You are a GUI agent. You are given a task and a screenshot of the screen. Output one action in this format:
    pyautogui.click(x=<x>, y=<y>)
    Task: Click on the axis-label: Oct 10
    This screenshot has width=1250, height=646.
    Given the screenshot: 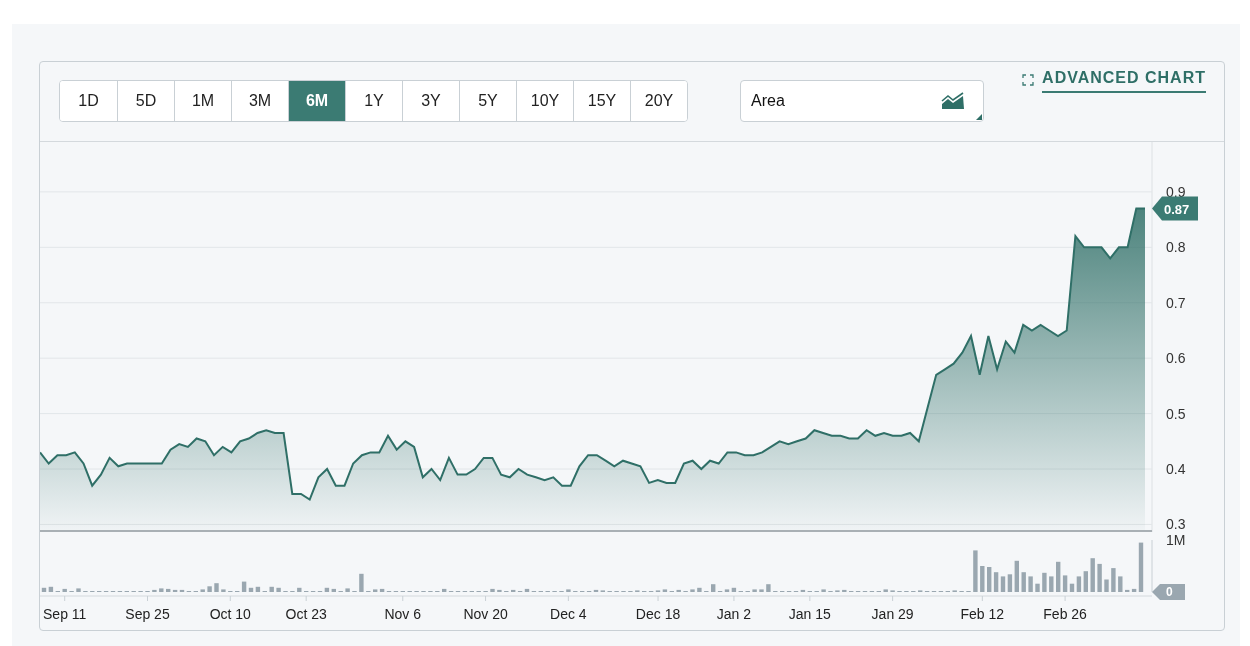 What is the action you would take?
    pyautogui.click(x=230, y=614)
    